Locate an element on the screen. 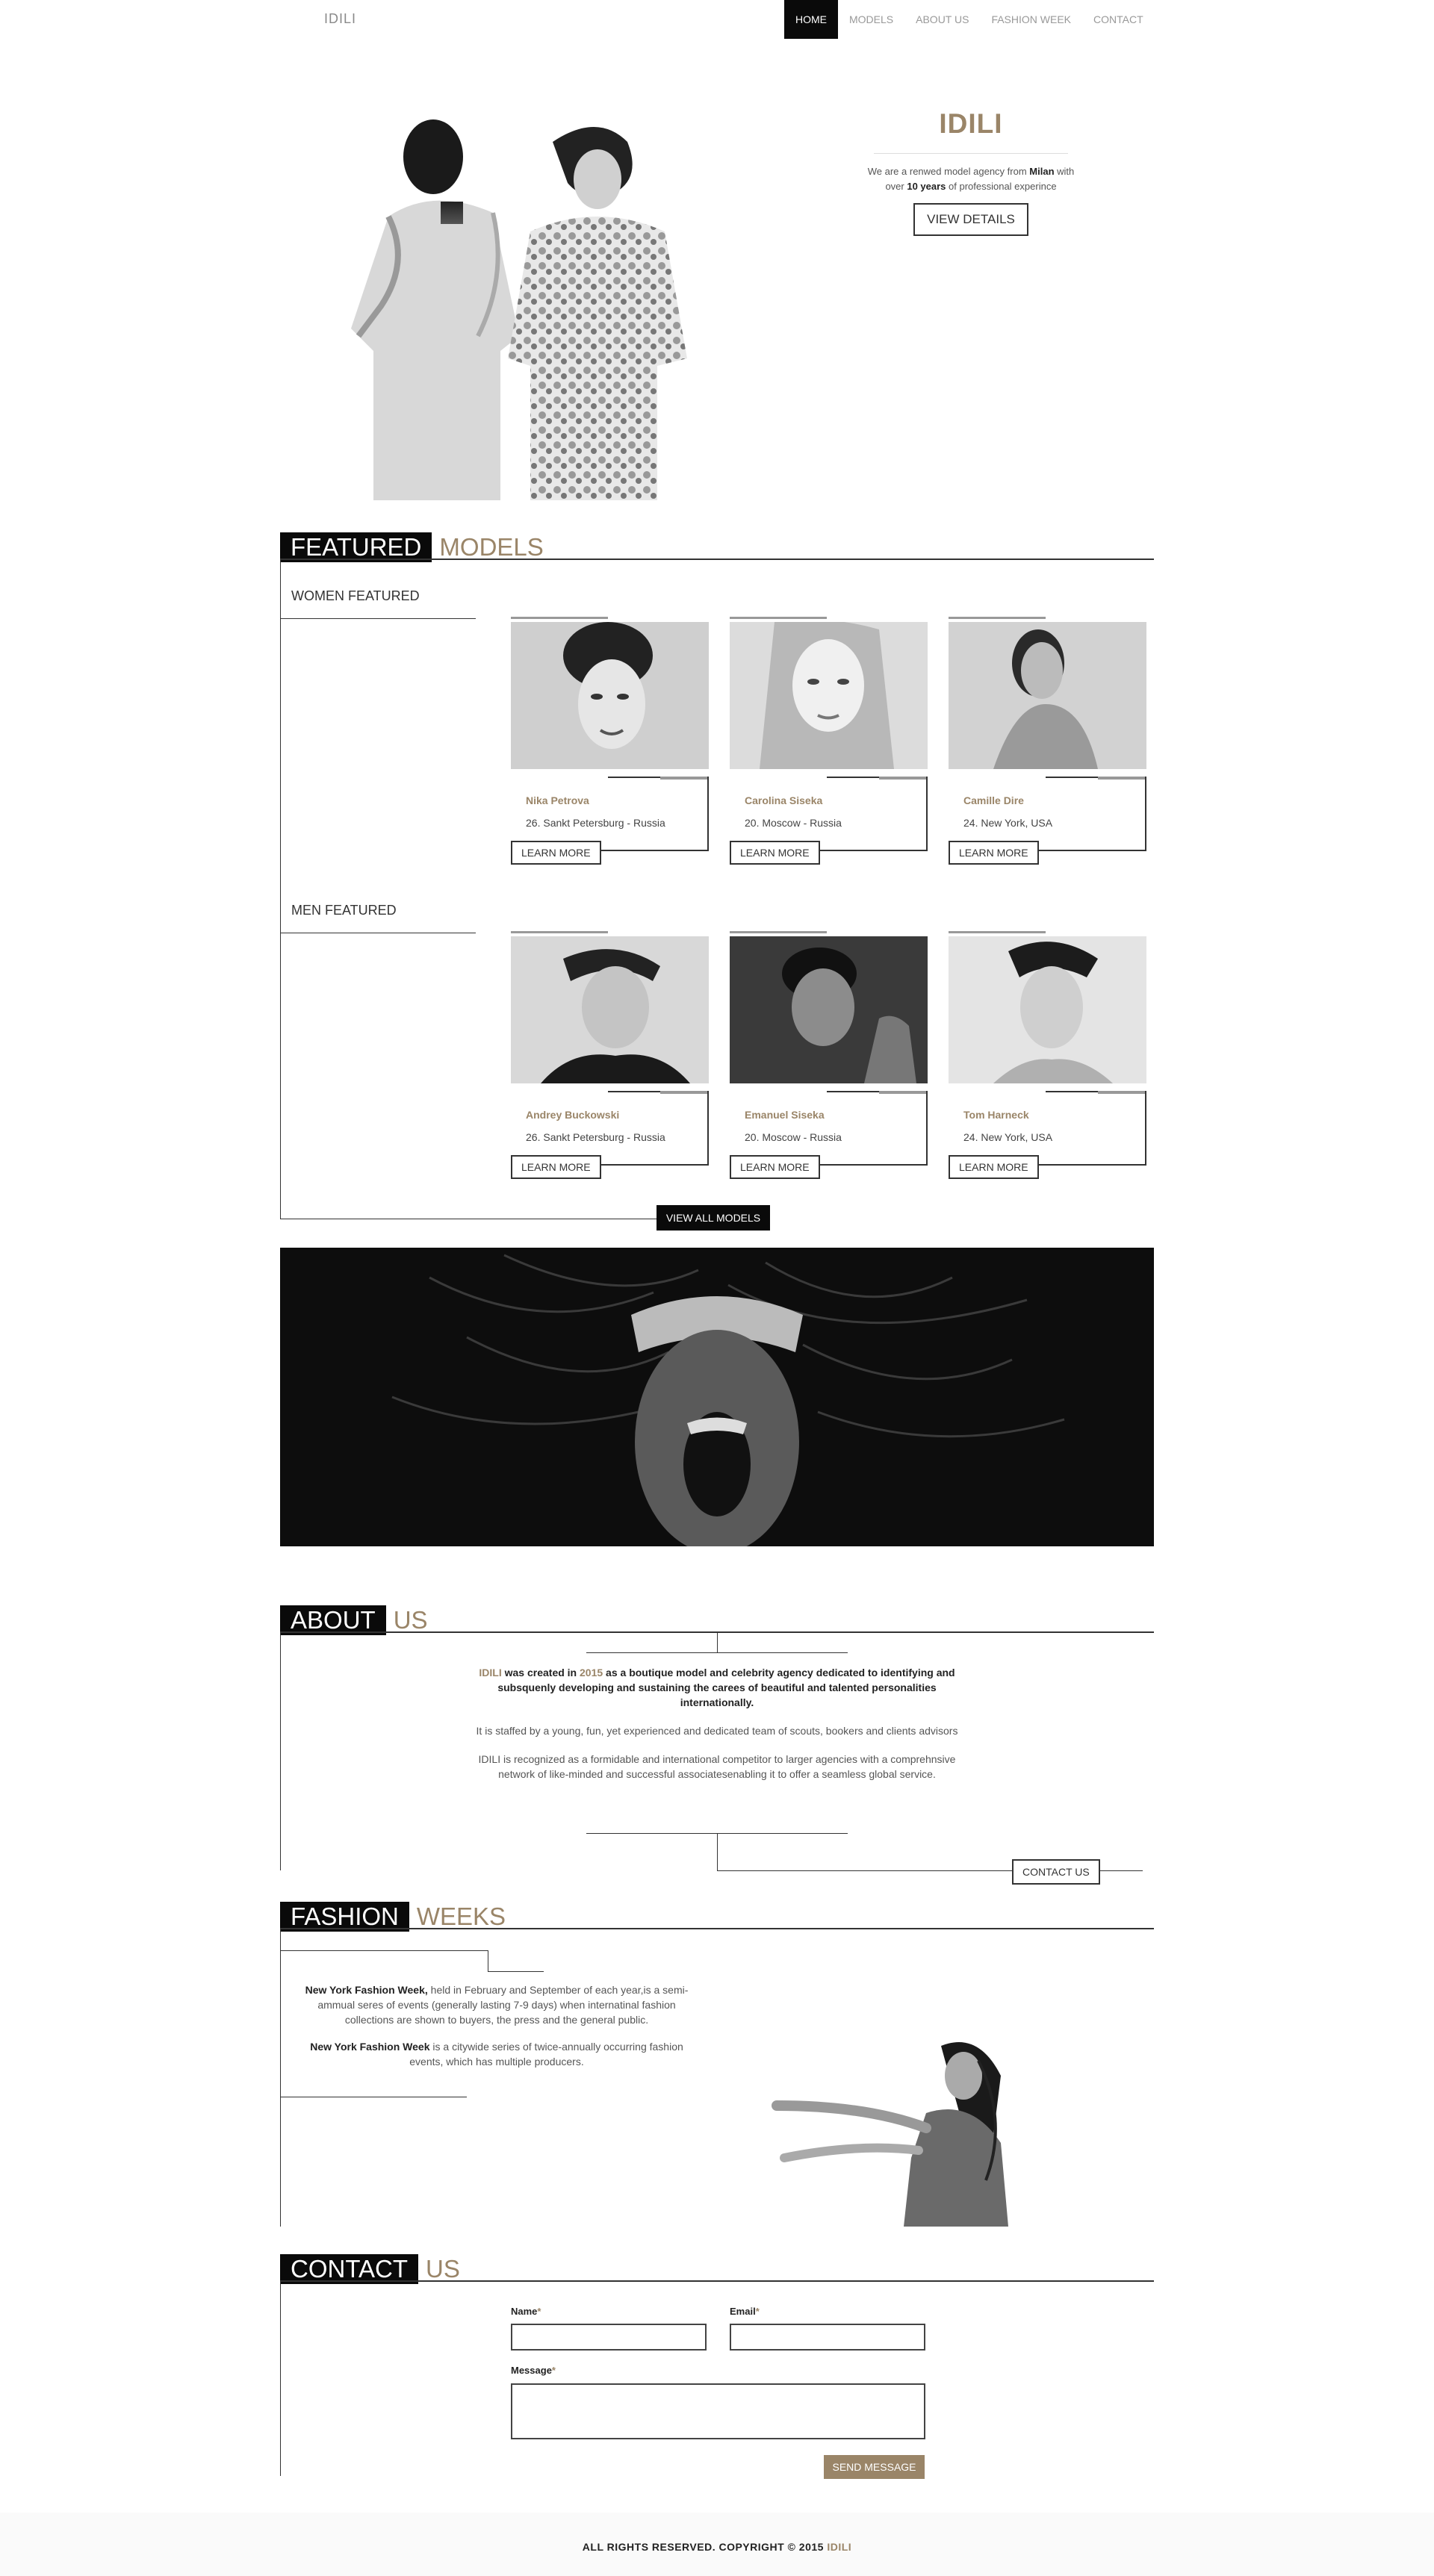 The width and height of the screenshot is (1434, 2576). about-connector-bottom is located at coordinates (717, 1851).